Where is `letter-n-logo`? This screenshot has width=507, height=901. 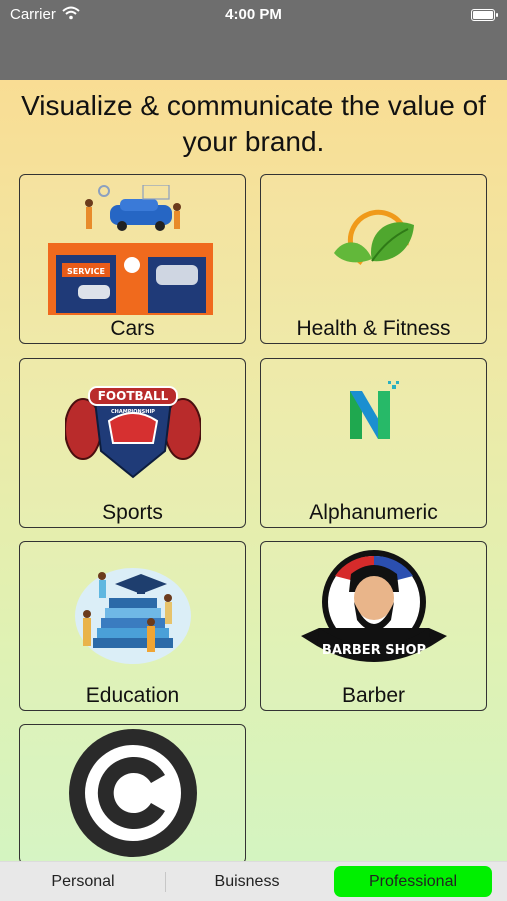
letter-n-logo is located at coordinates (374, 410).